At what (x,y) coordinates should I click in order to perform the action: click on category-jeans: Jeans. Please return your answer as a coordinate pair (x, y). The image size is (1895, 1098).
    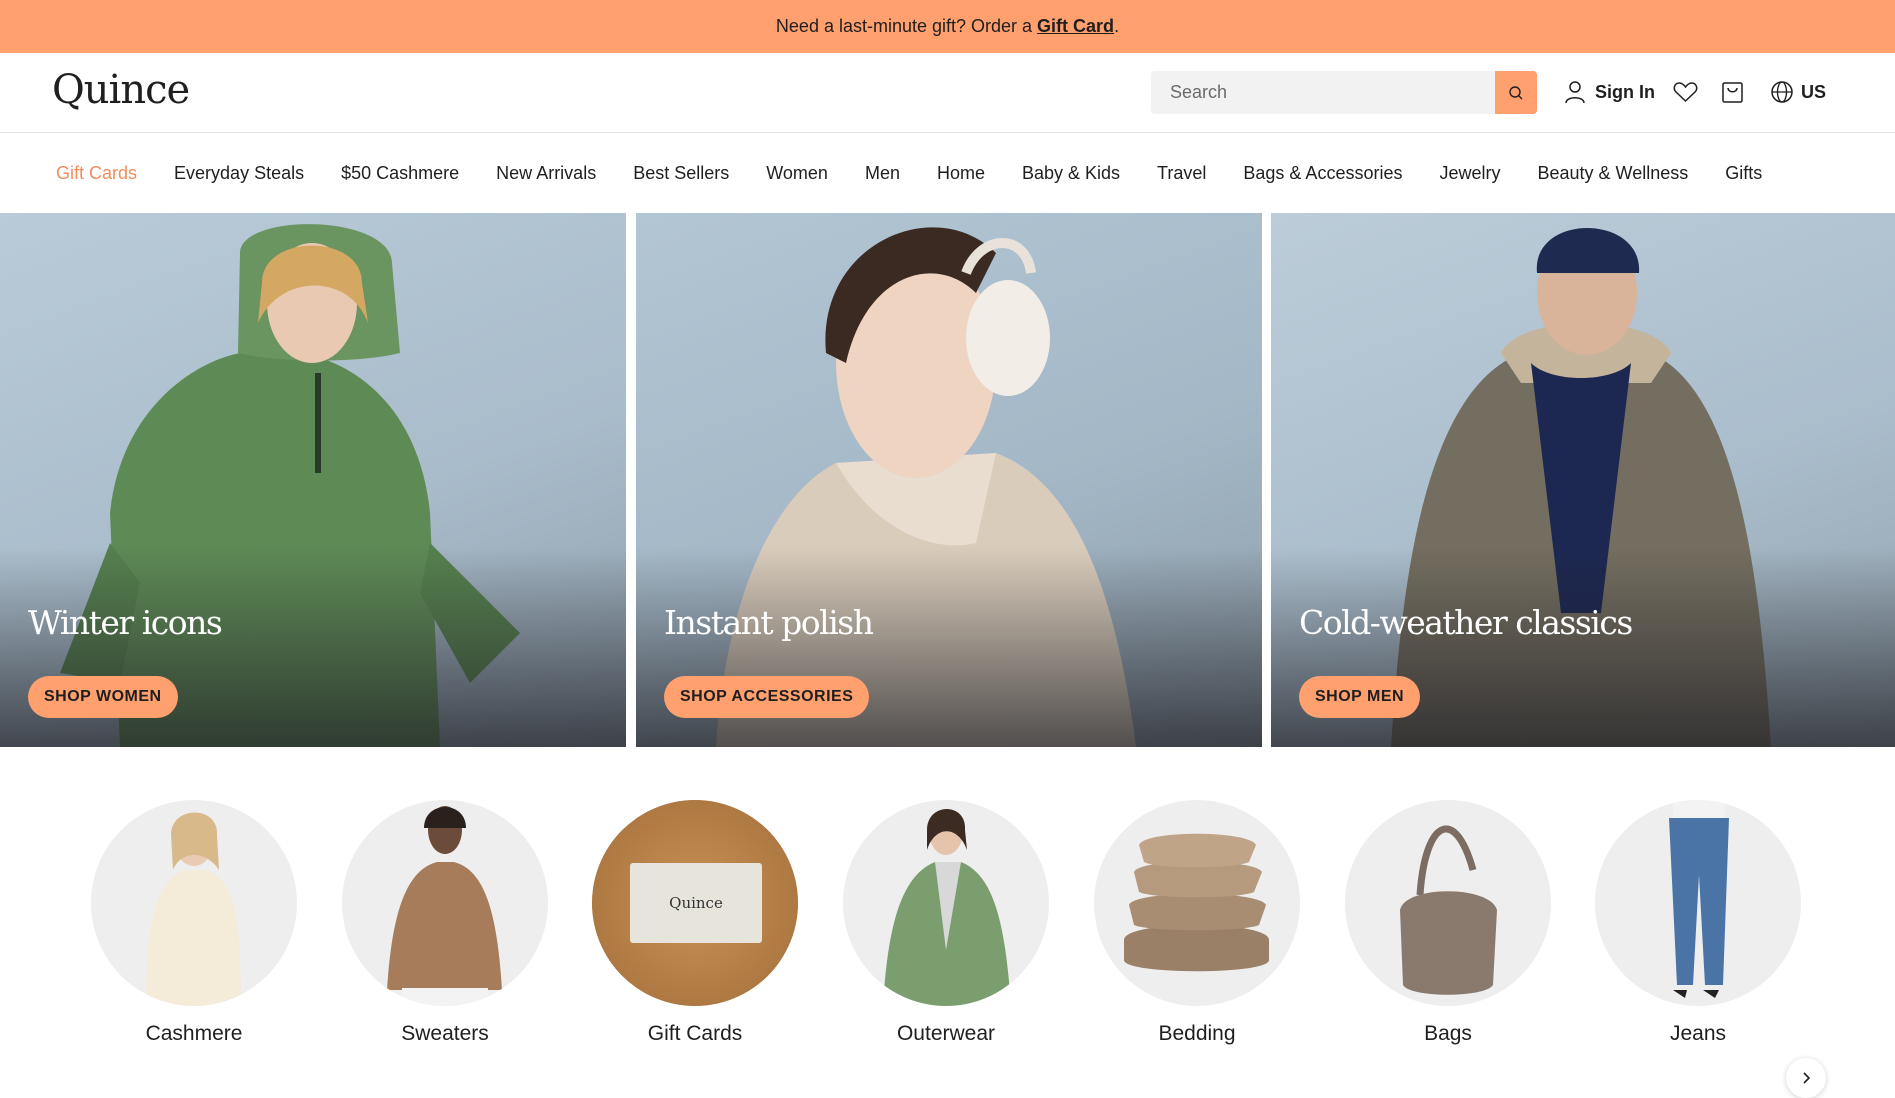
    Looking at the image, I should click on (1698, 923).